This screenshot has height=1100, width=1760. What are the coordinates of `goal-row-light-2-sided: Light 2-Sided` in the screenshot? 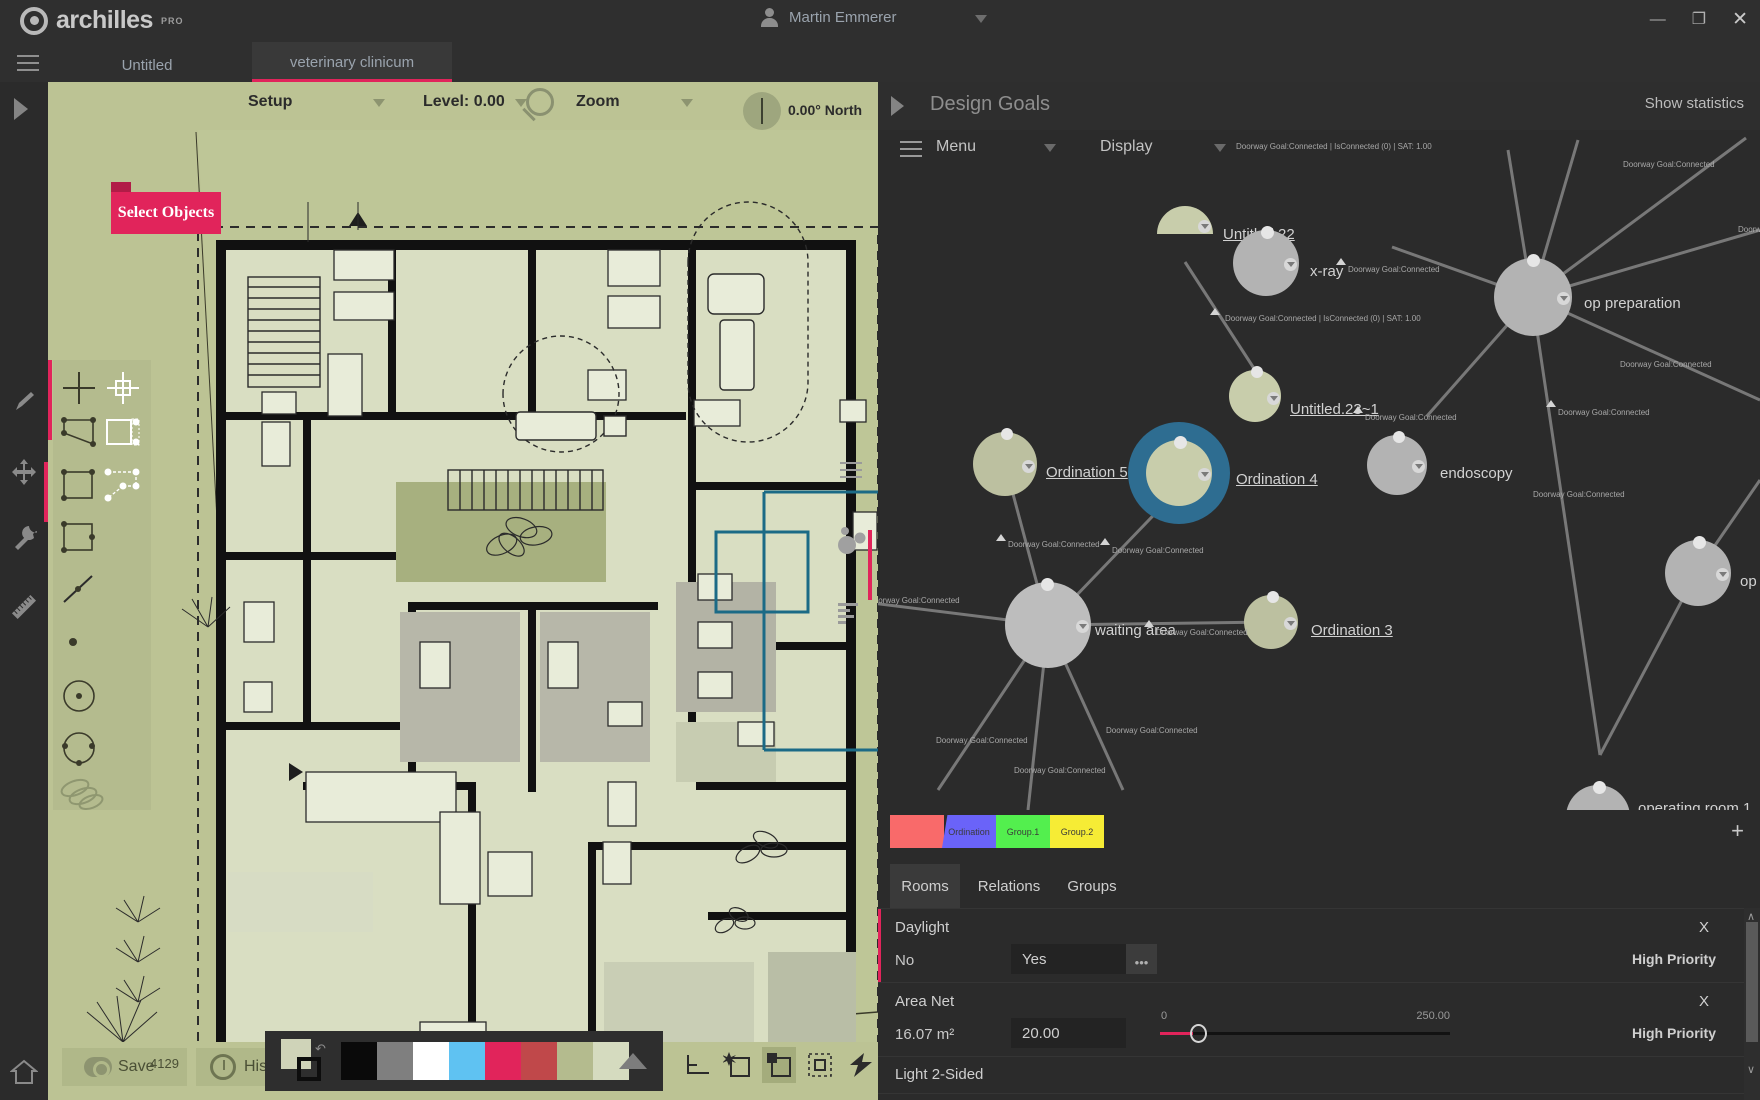 It's located at (1311, 1074).